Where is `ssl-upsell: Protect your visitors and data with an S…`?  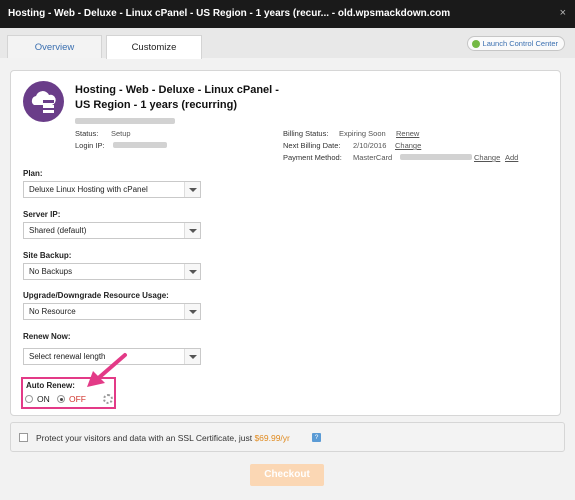
ssl-upsell: Protect your visitors and data with an S… is located at coordinates (287, 437).